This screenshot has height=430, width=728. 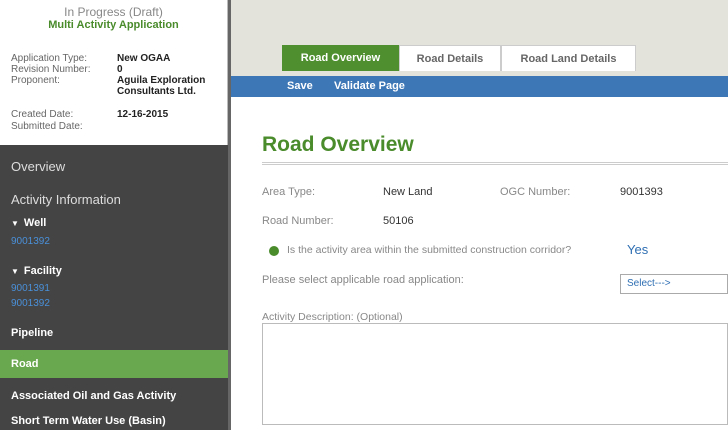 I want to click on toolbar: Save Validate Page, so click(x=479, y=86).